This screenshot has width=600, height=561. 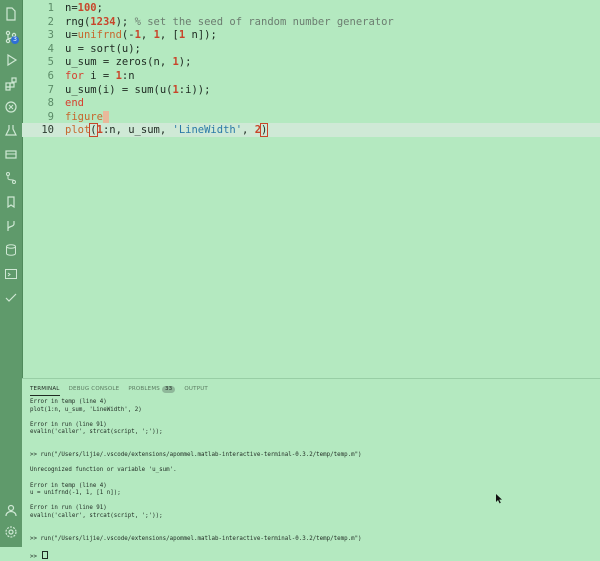 What do you see at coordinates (11, 84) in the screenshot?
I see `extensions-icon` at bounding box center [11, 84].